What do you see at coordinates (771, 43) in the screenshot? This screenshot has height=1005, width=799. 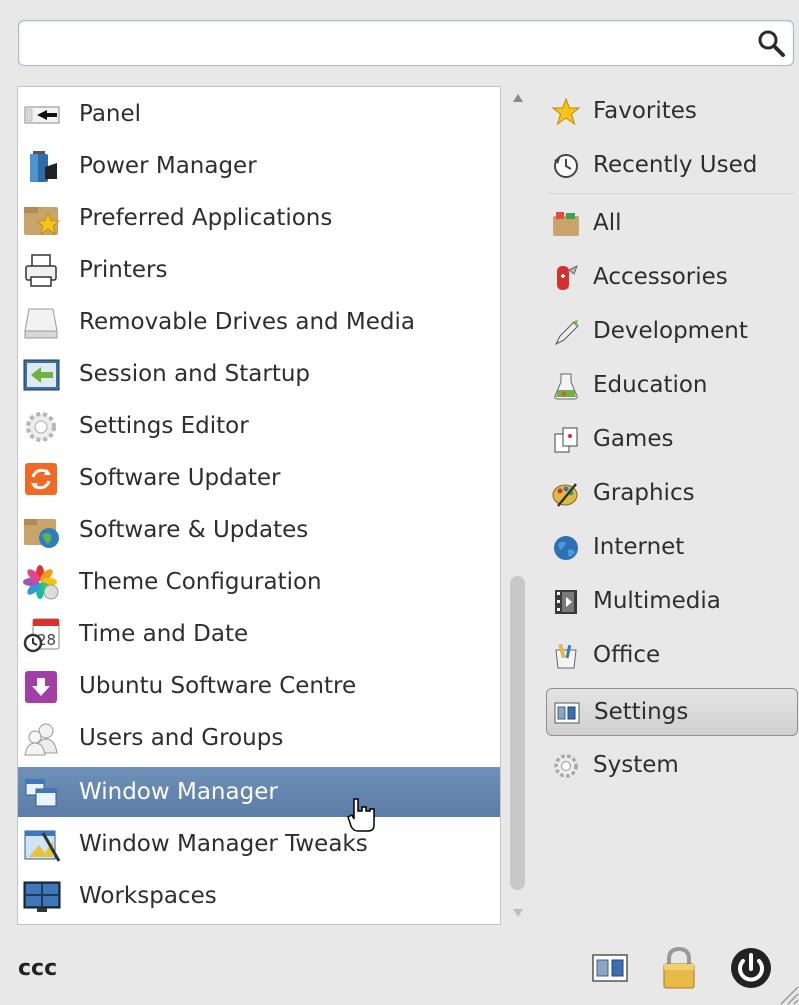 I see `search-icon` at bounding box center [771, 43].